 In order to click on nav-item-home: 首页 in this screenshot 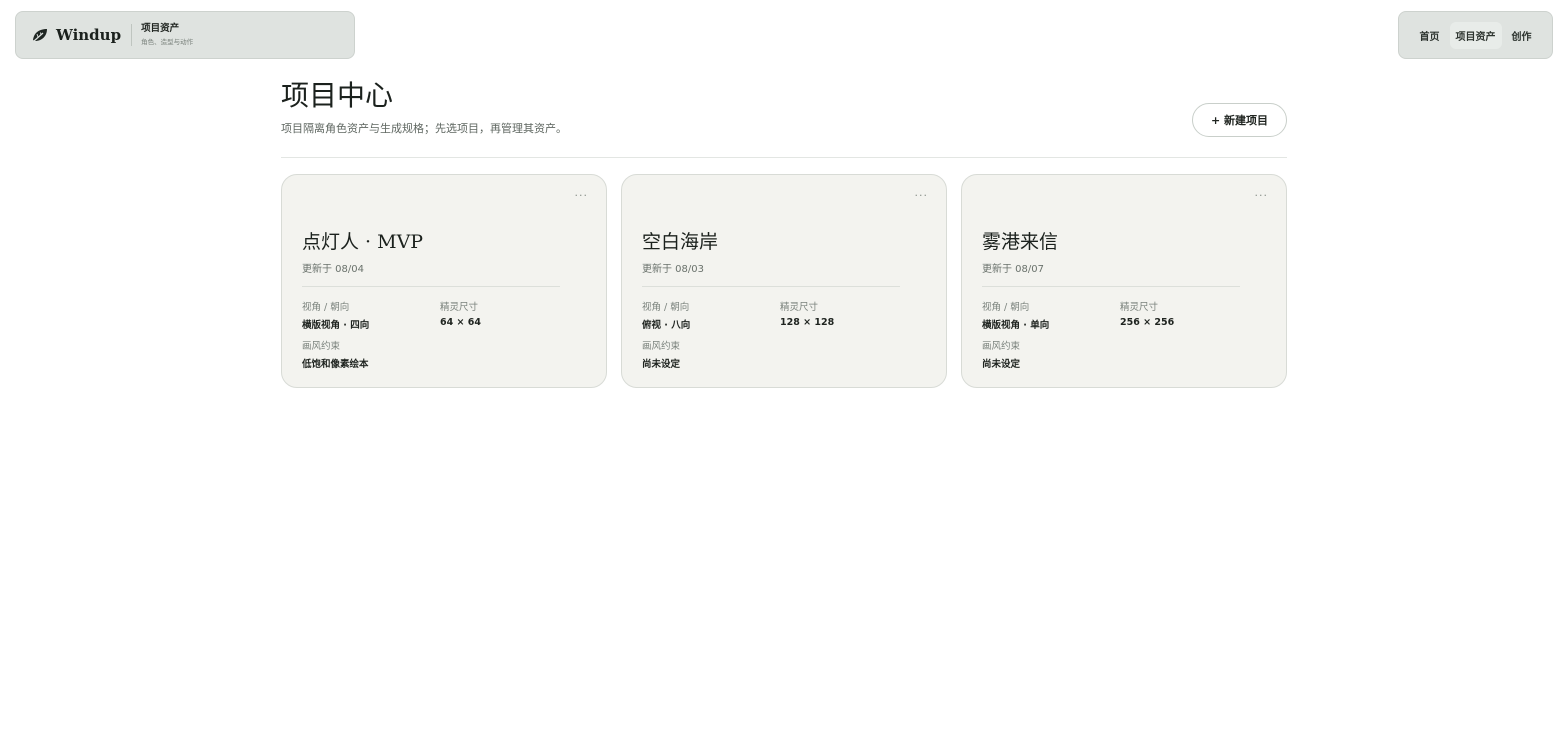, I will do `click(1430, 35)`.